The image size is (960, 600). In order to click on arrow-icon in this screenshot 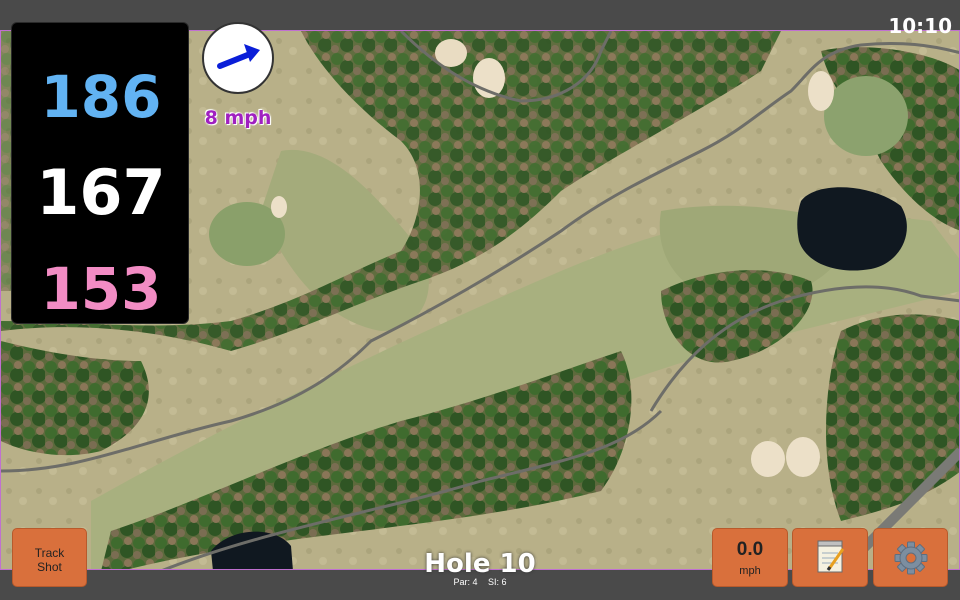, I will do `click(238, 56)`.